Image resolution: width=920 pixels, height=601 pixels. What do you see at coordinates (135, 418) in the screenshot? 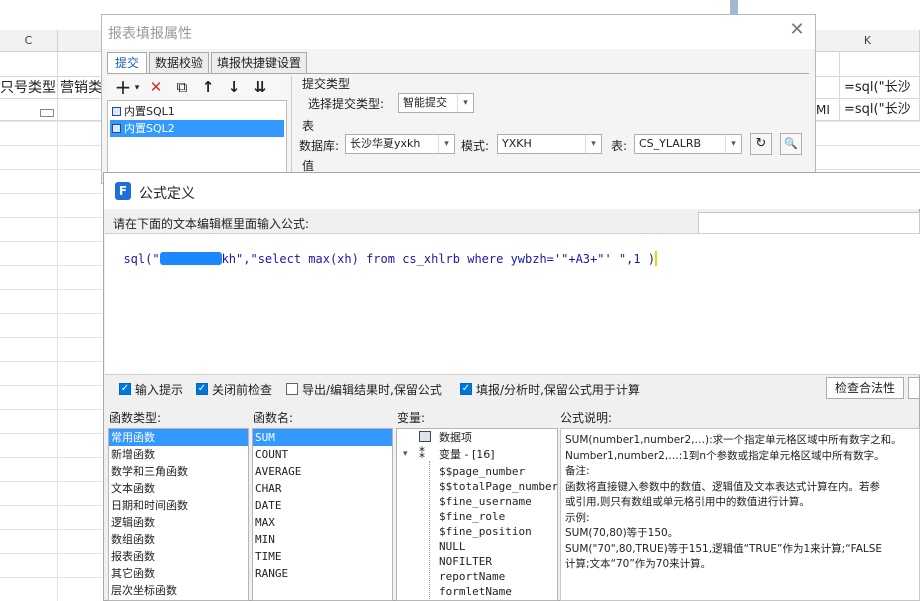
I see `function-type-label: 函数类型:` at bounding box center [135, 418].